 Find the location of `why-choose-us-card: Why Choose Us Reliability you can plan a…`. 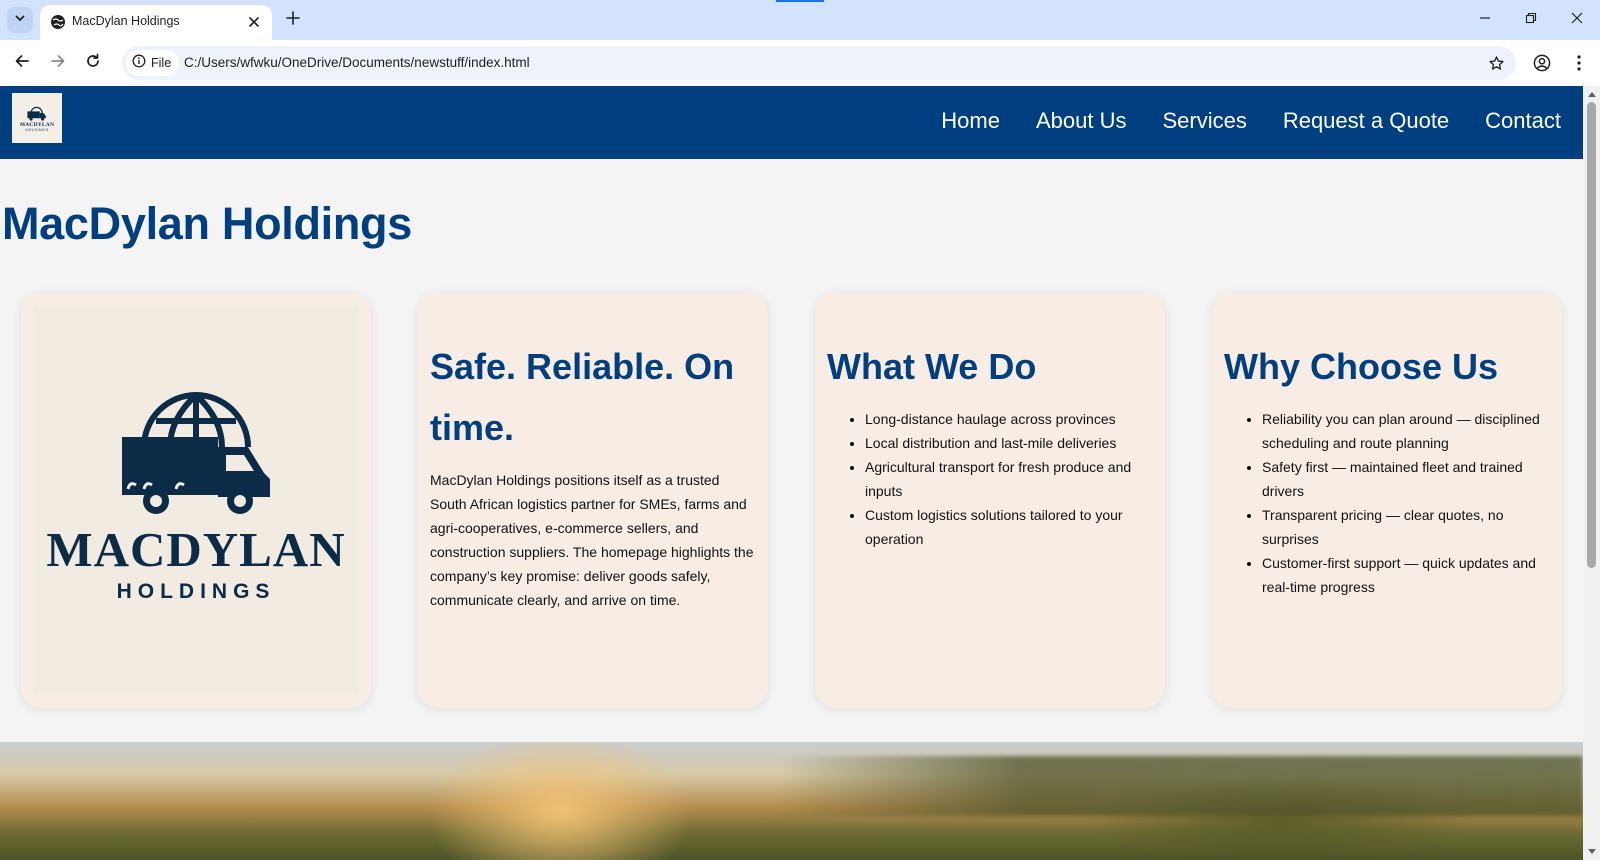

why-choose-us-card: Why Choose Us Reliability you can plan a… is located at coordinates (1387, 500).